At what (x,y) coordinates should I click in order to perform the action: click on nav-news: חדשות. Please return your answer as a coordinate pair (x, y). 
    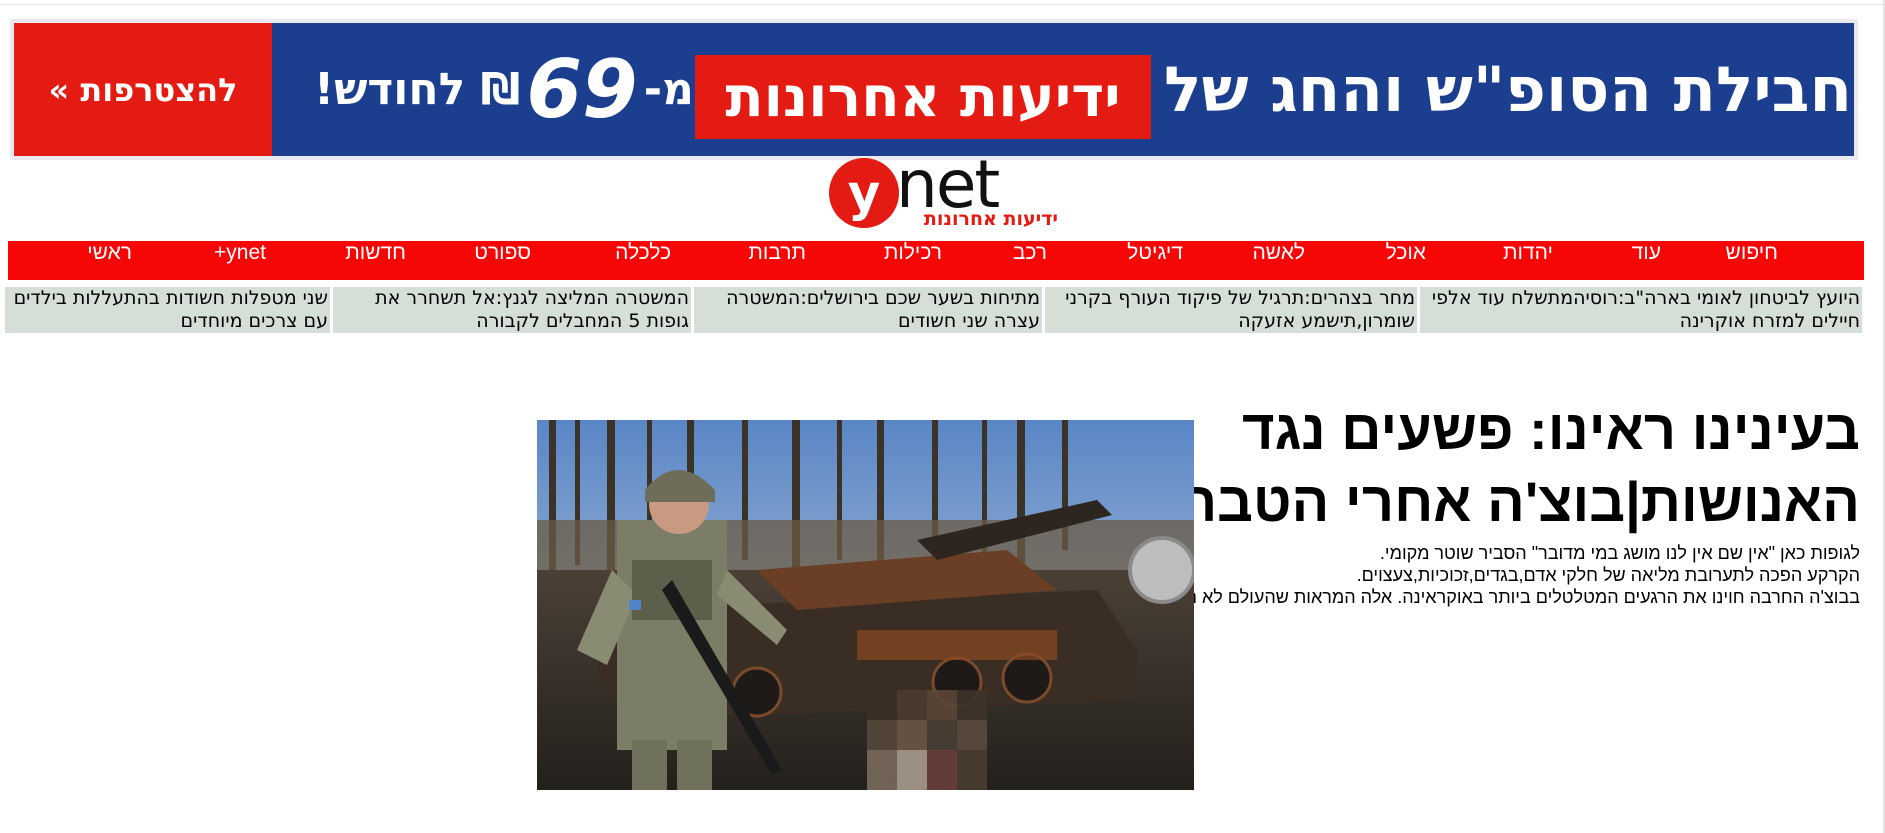
    Looking at the image, I should click on (375, 260).